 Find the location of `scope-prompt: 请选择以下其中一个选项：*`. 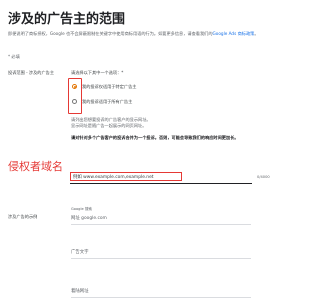

scope-prompt: 请选择以下其中一个选项：* is located at coordinates (97, 72).